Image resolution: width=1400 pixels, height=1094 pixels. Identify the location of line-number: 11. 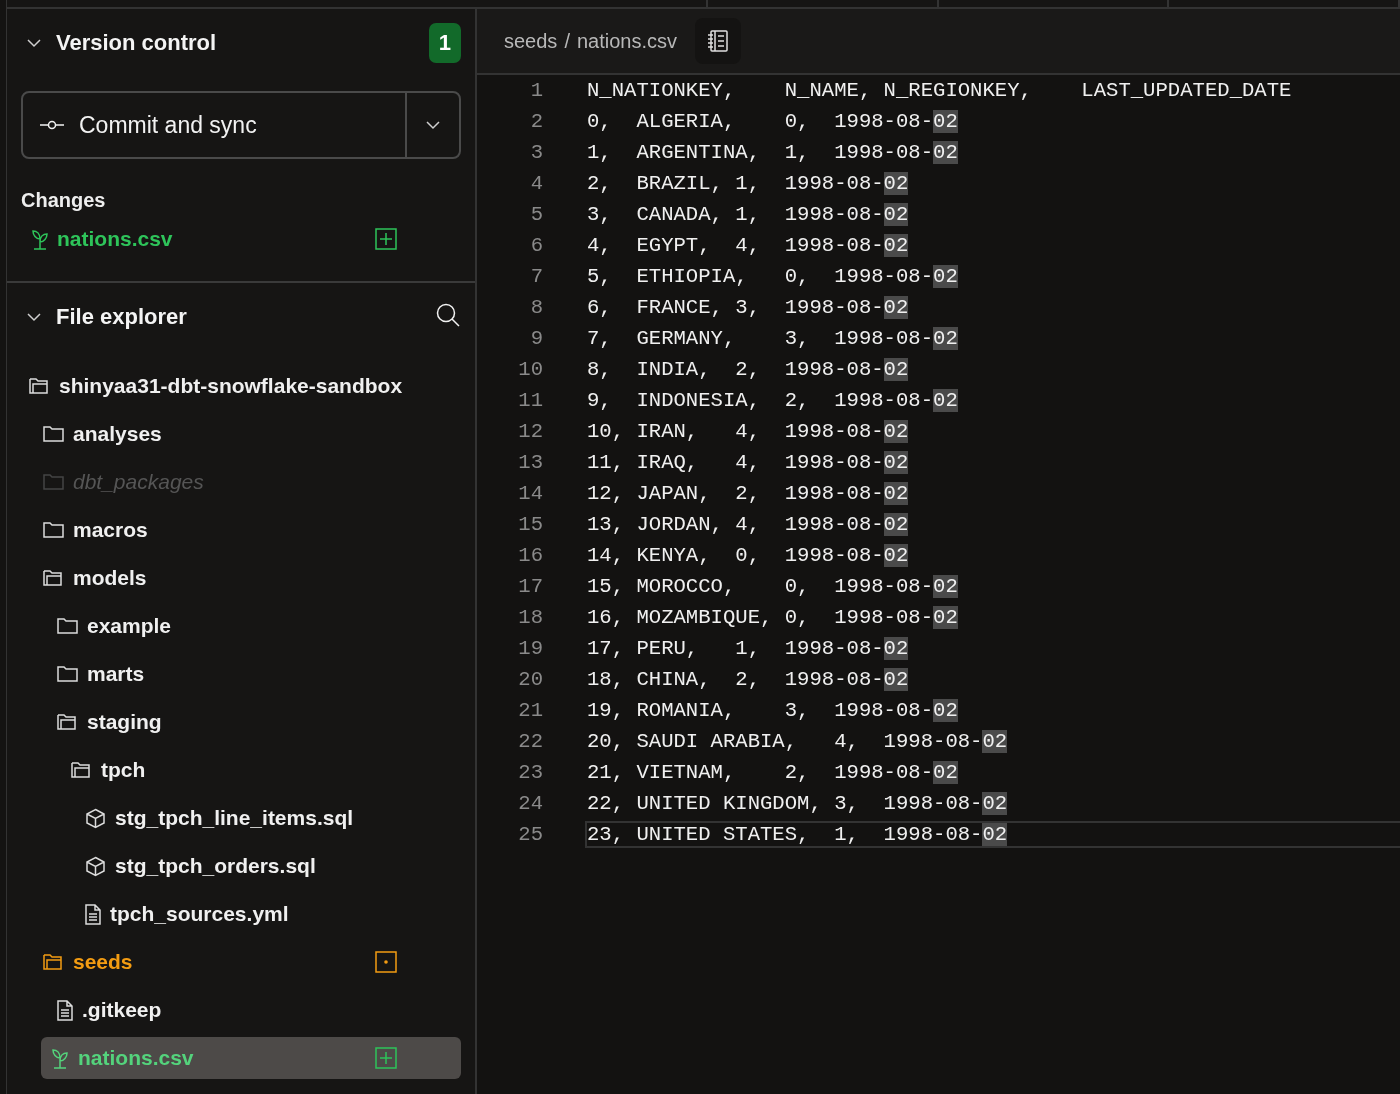
(530, 400).